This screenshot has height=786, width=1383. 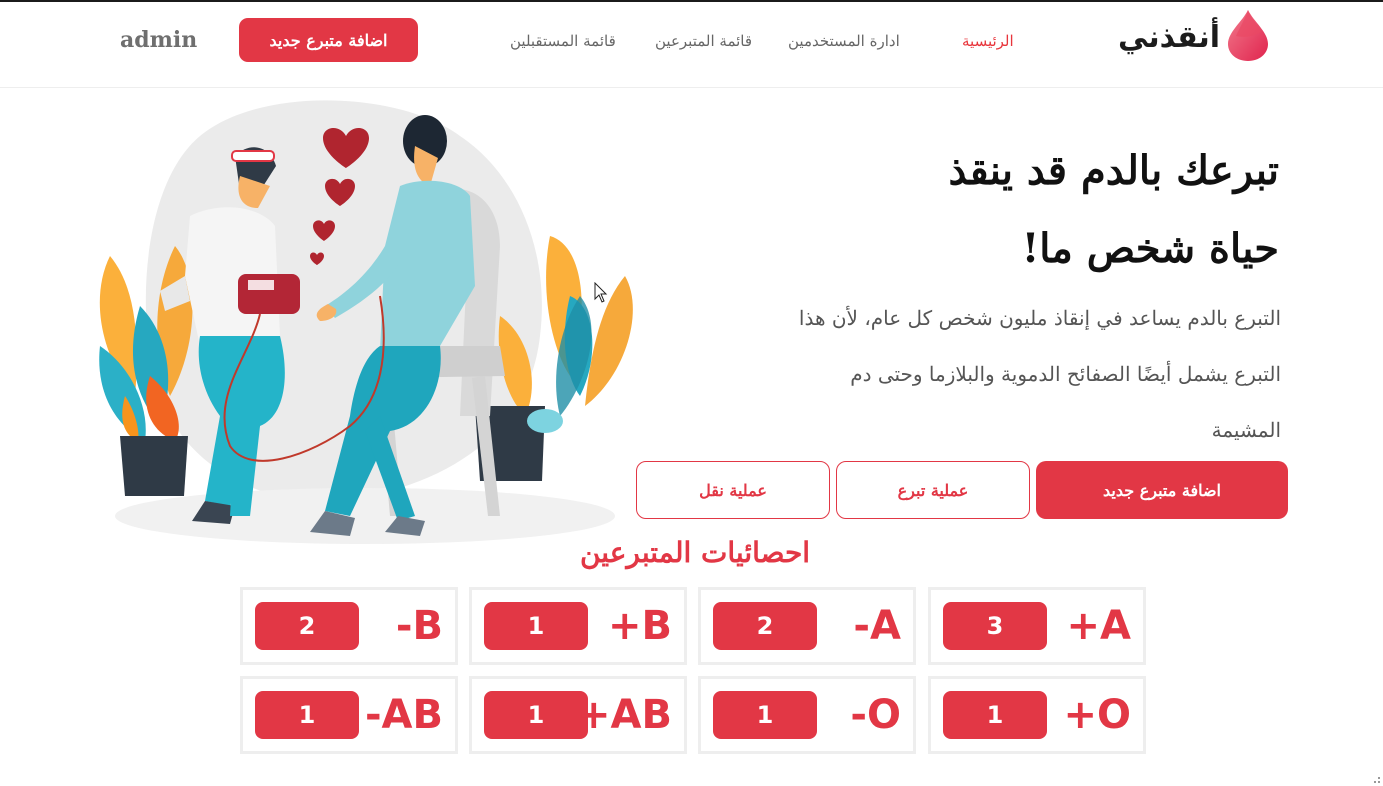 What do you see at coordinates (1097, 715) in the screenshot?
I see `blood-type-label: O+` at bounding box center [1097, 715].